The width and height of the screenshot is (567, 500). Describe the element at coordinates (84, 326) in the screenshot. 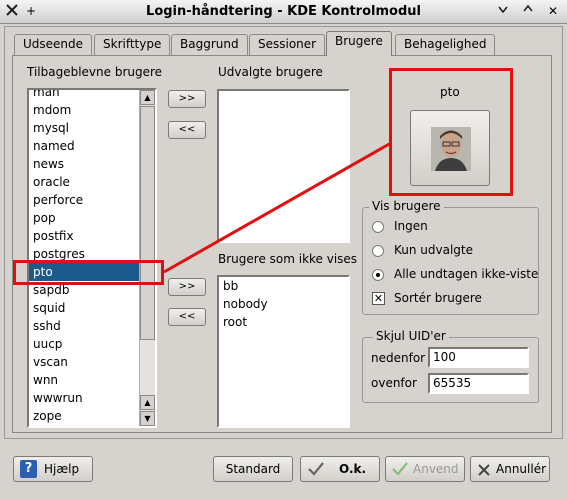

I see `list-item: sshd` at that location.